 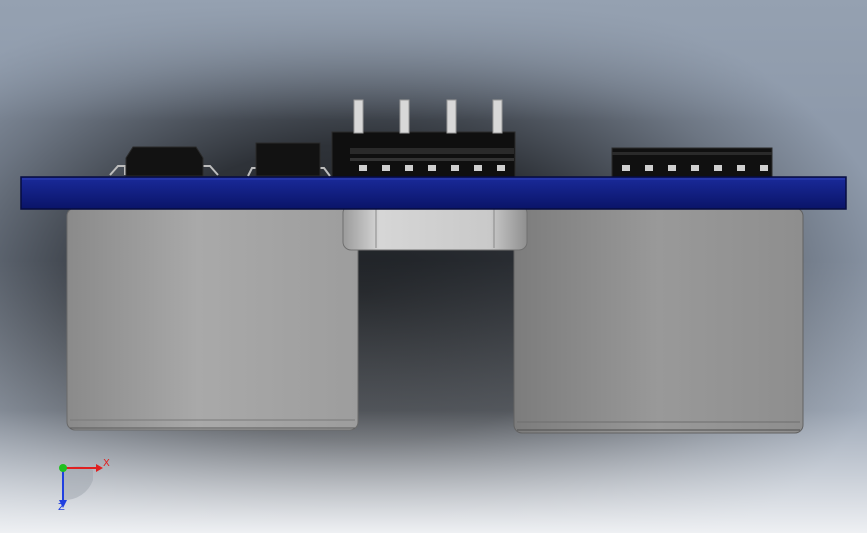 What do you see at coordinates (435, 227) in the screenshot?
I see `crystal-oscillator` at bounding box center [435, 227].